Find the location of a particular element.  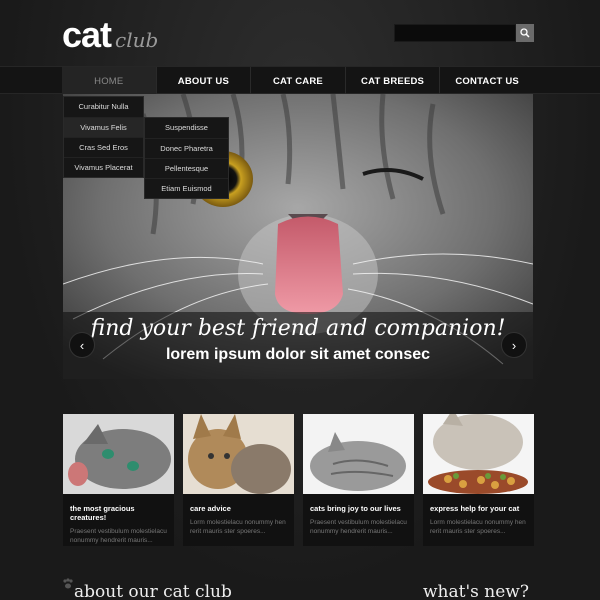

hero-subtitle: lorem ipsum dolor sit amet consec is located at coordinates (298, 354).